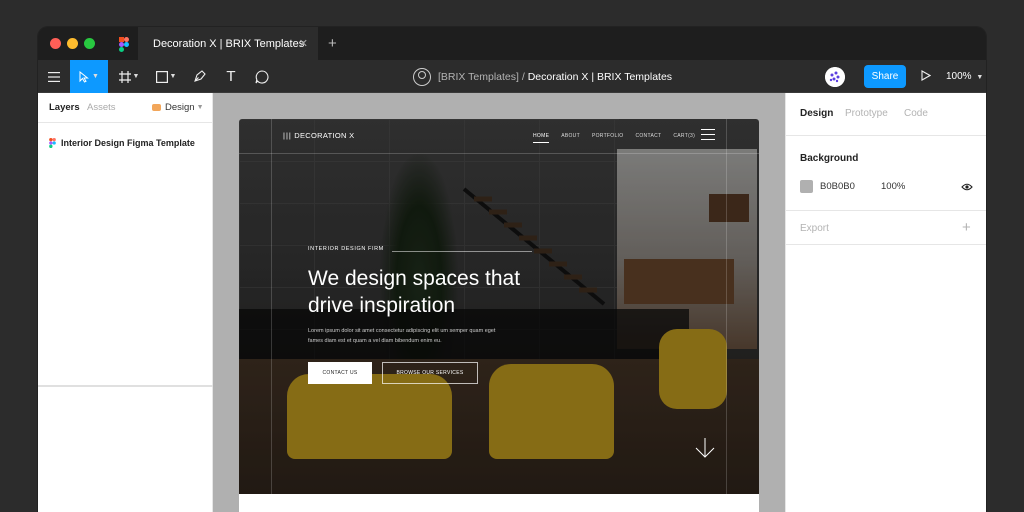 The height and width of the screenshot is (512, 1024). I want to click on background-color-swatch, so click(806, 186).